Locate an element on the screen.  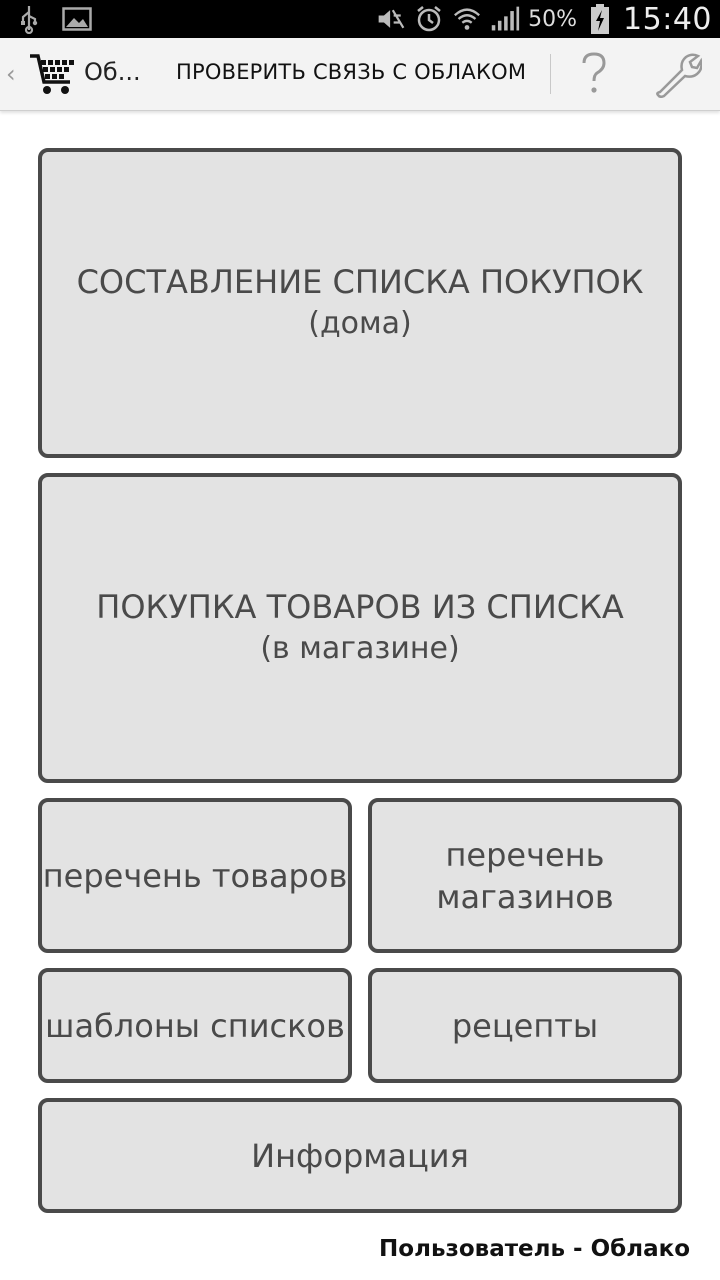
settings-button is located at coordinates (677, 75).